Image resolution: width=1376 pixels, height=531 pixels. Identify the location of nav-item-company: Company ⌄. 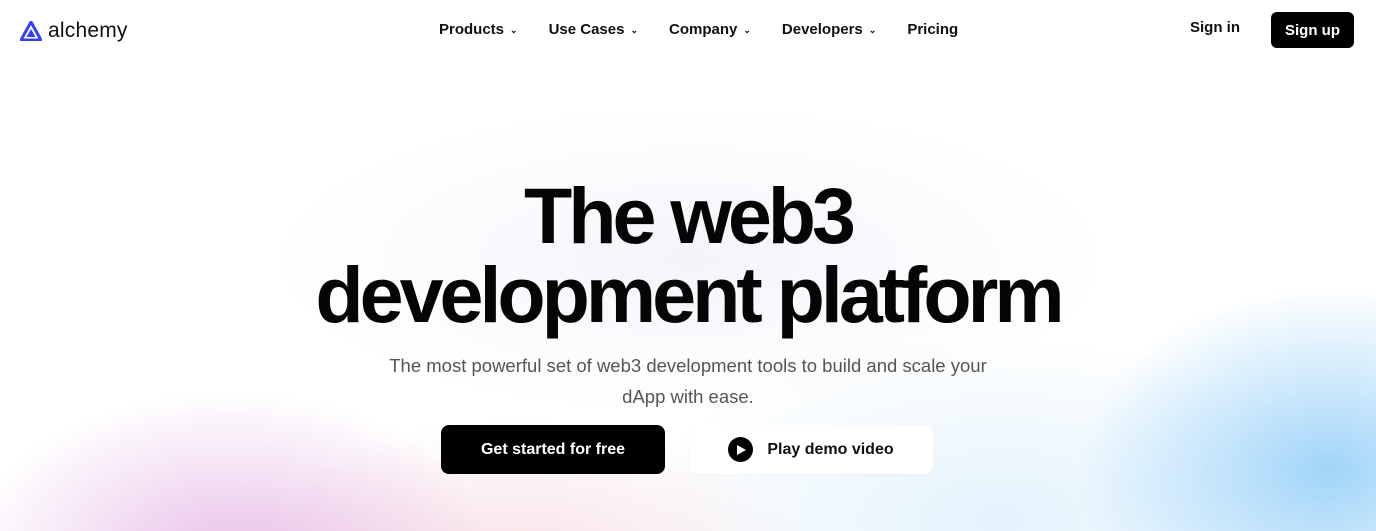
(710, 29).